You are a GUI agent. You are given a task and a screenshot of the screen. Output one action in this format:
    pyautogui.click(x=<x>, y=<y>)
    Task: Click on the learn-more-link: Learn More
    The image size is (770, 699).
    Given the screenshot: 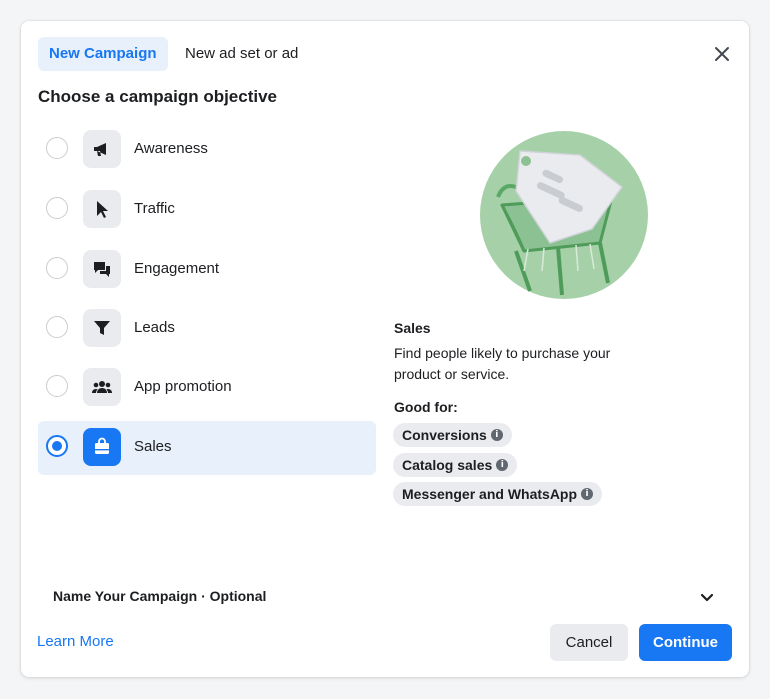 What is the action you would take?
    pyautogui.click(x=75, y=641)
    